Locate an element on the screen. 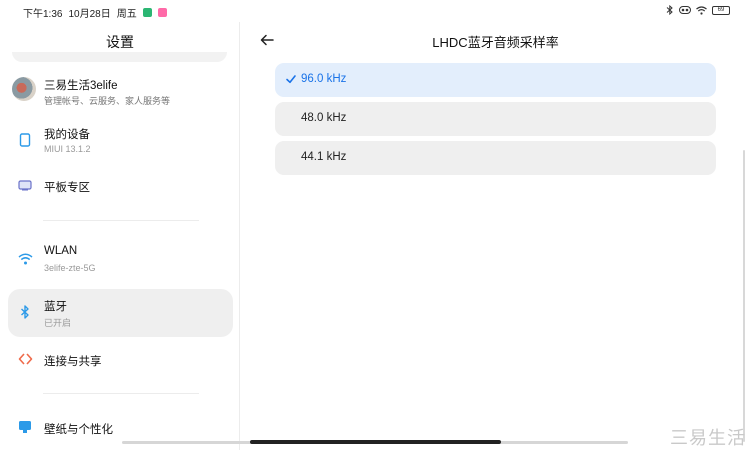  option-label: 44.1 kHz is located at coordinates (324, 157).